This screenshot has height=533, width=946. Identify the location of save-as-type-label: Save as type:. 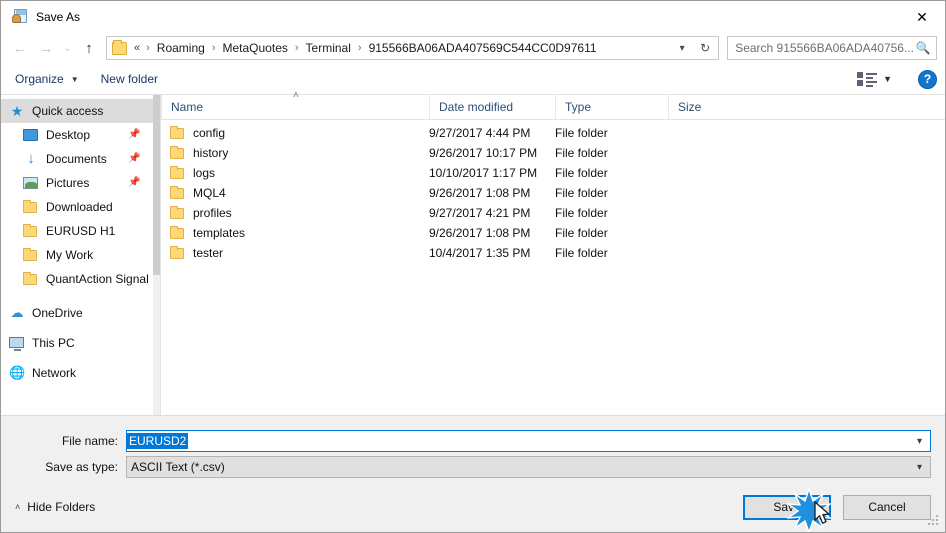
(81, 467).